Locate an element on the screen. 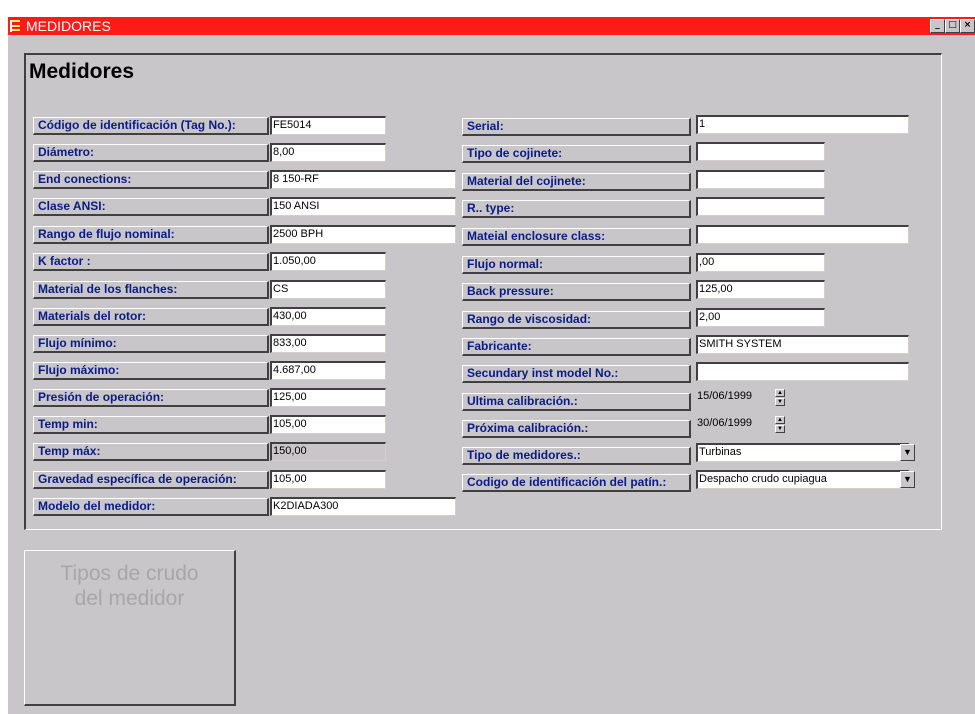 This screenshot has height=714, width=975. label-back-pressure: Back pressure: is located at coordinates (576, 292).